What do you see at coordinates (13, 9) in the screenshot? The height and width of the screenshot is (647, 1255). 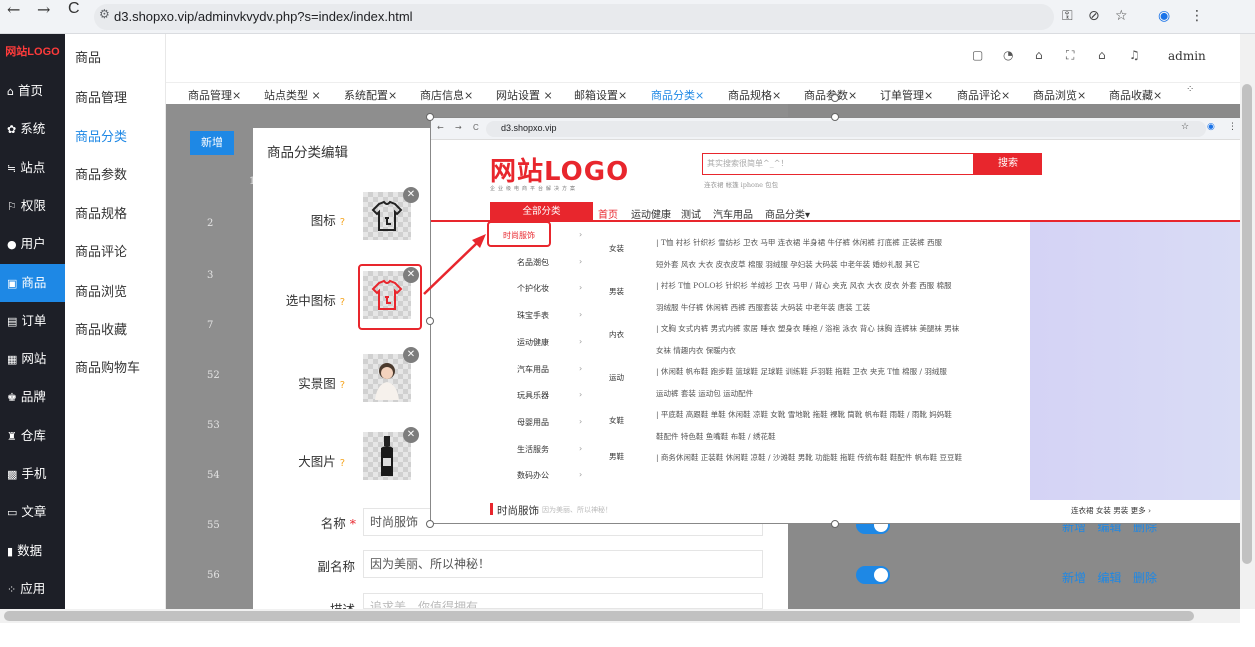 I see `back-icon: ←` at bounding box center [13, 9].